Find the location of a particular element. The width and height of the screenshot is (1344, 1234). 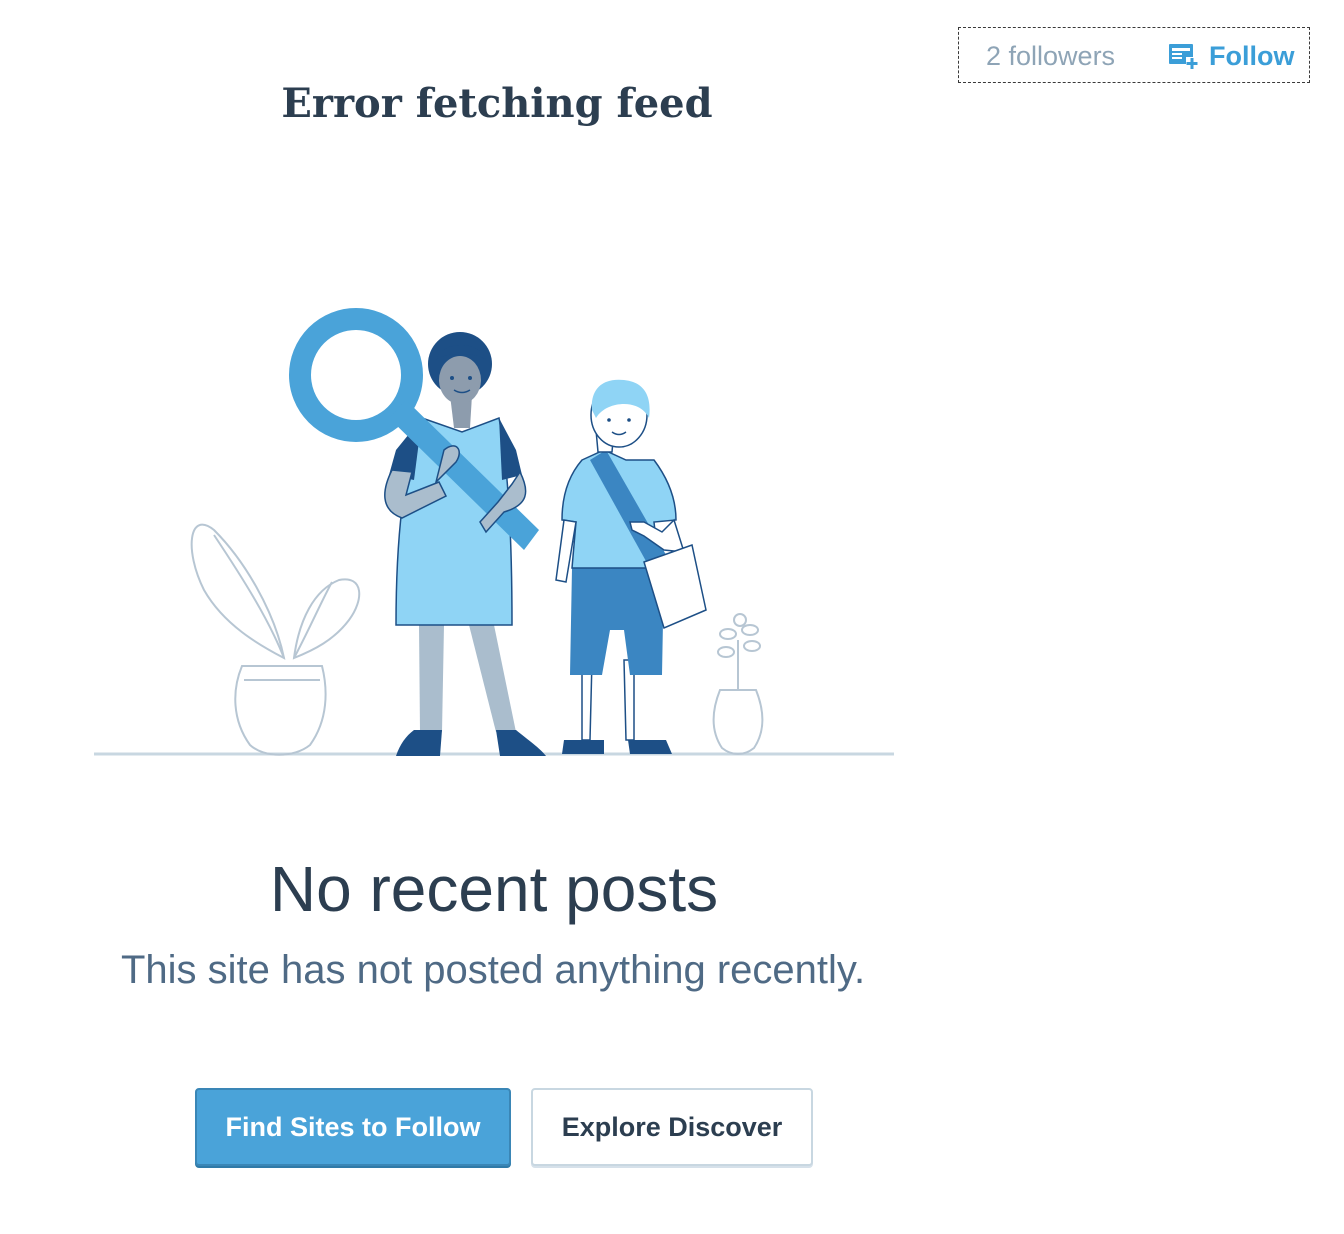

feed-title: Error fetching feed is located at coordinates (497, 103).